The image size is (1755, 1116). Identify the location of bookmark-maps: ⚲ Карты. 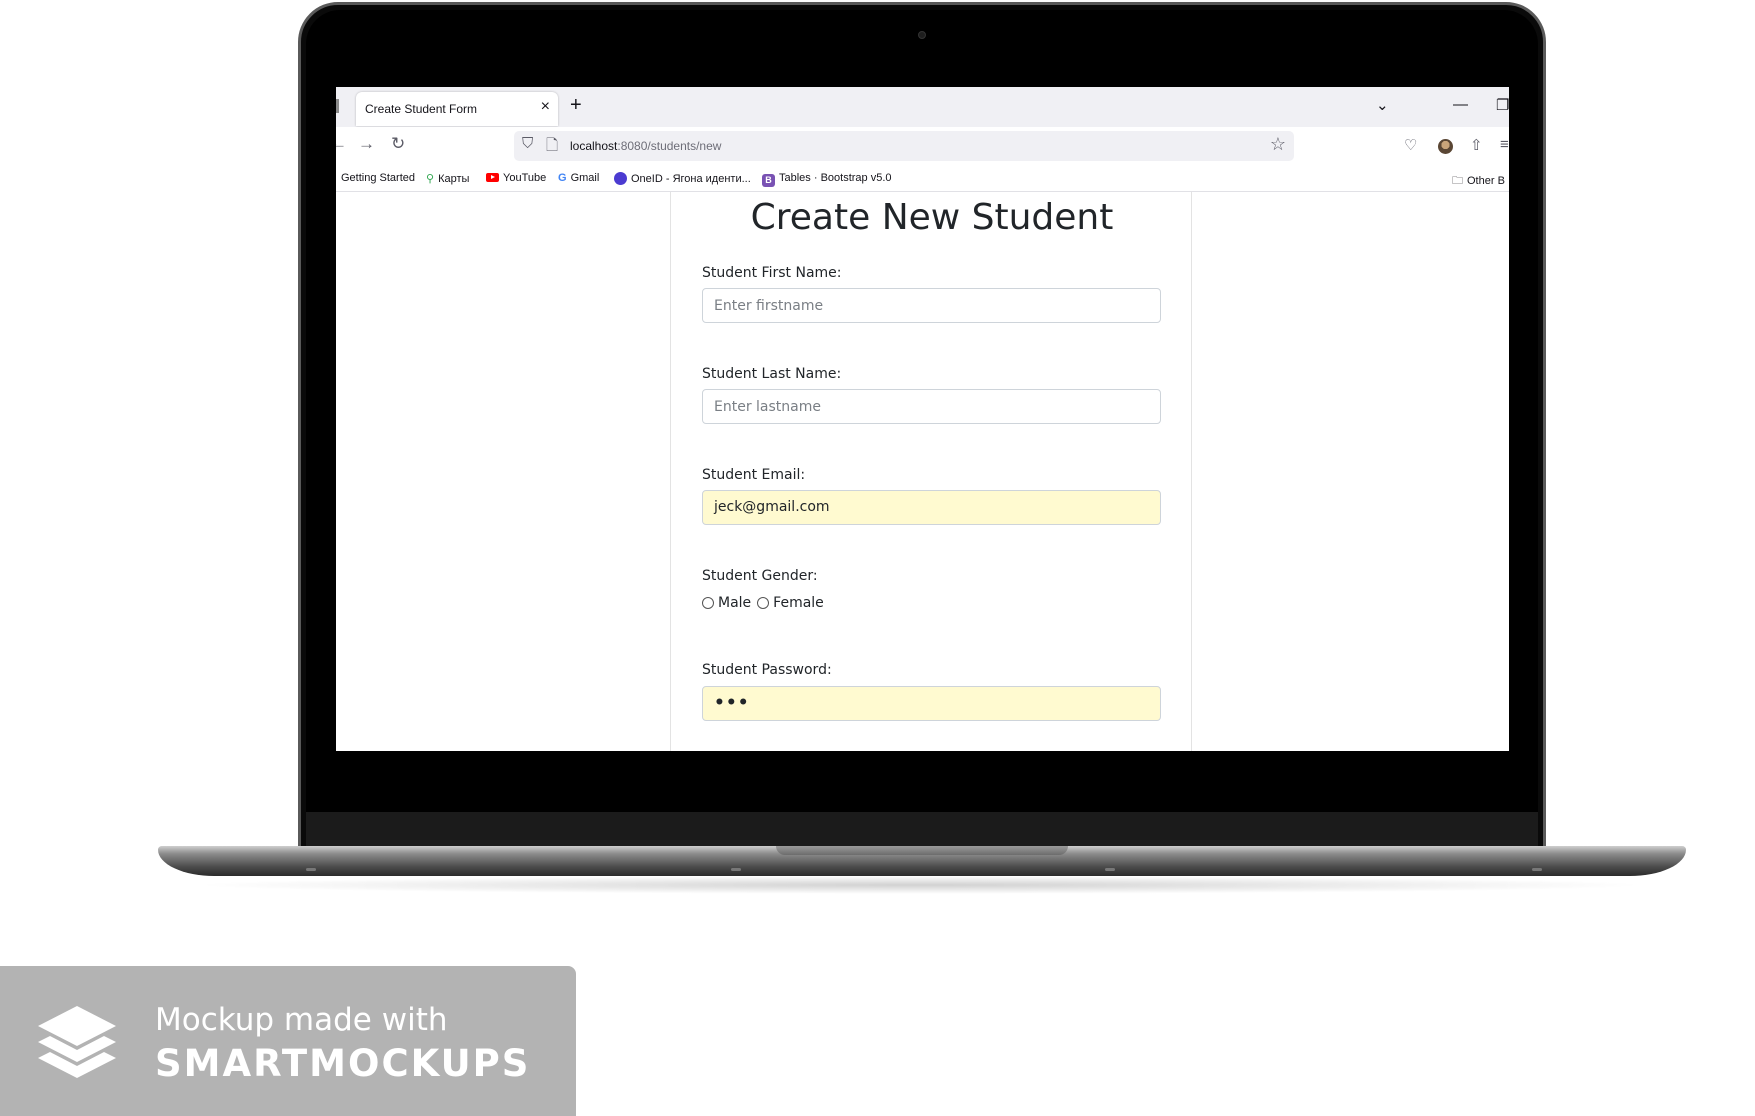
(447, 178).